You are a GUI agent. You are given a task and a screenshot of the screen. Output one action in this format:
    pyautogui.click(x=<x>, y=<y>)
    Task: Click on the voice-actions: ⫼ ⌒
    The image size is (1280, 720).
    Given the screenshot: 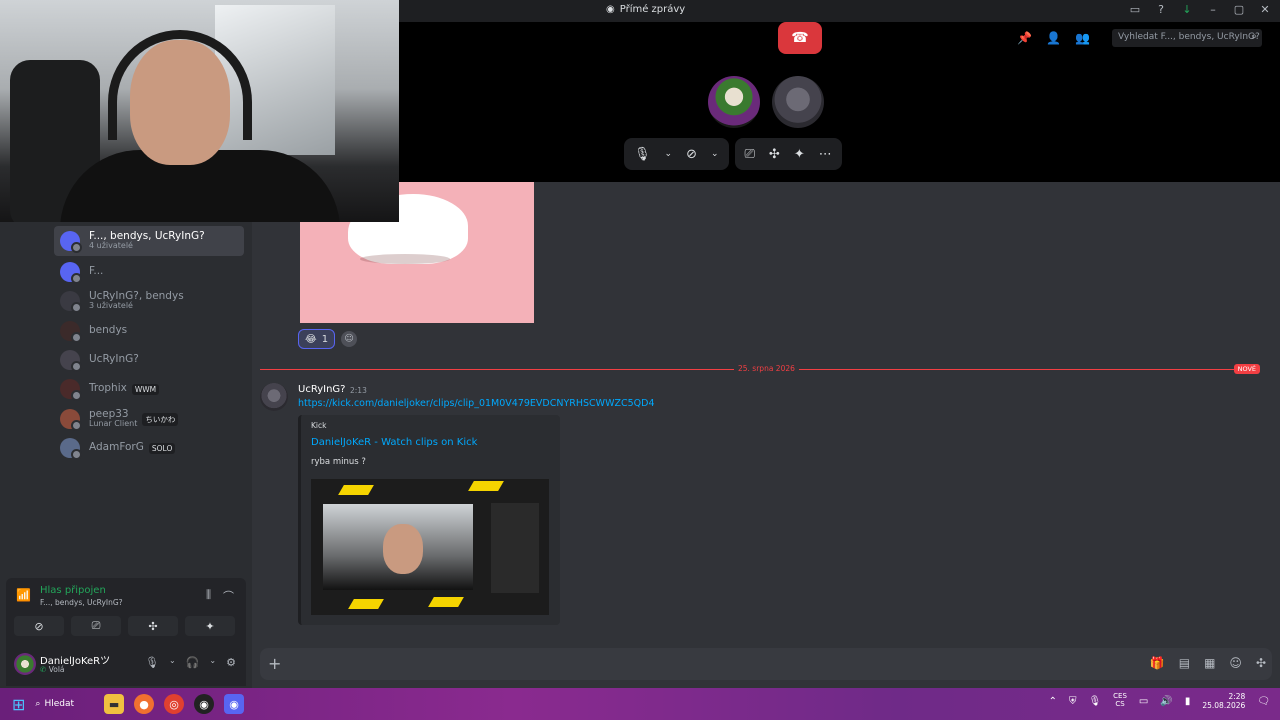 What is the action you would take?
    pyautogui.click(x=220, y=596)
    